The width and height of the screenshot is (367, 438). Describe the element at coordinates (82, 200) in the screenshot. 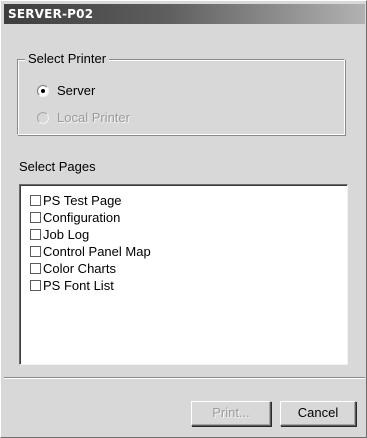

I see `page-item-label: PS Test Page` at that location.